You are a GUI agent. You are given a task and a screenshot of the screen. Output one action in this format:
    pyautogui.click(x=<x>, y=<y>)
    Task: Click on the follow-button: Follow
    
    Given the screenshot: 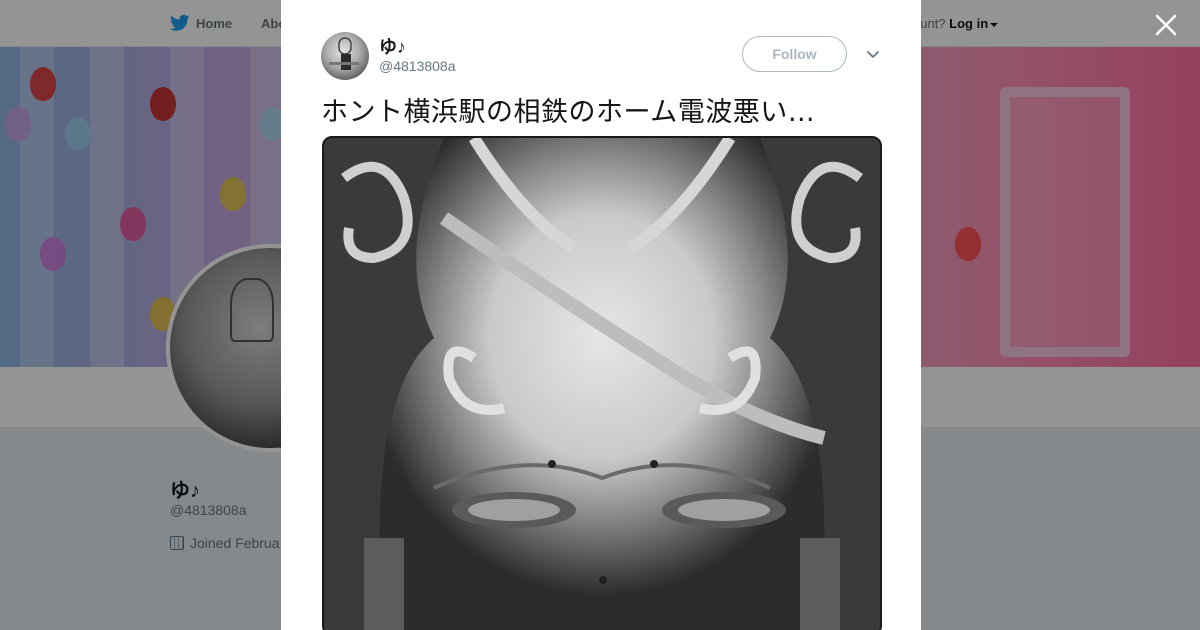 What is the action you would take?
    pyautogui.click(x=794, y=54)
    